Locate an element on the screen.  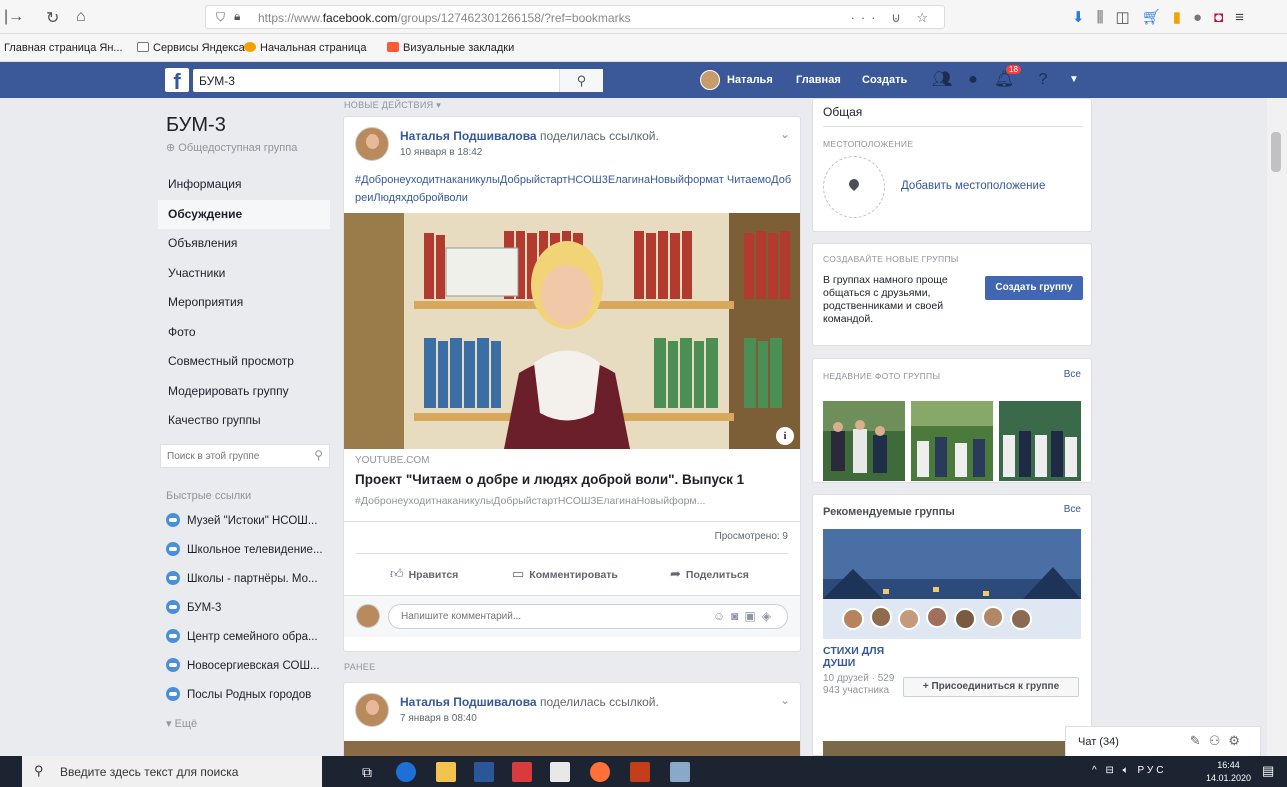
comment-box: ☺◙▣◈ is located at coordinates (588, 616).